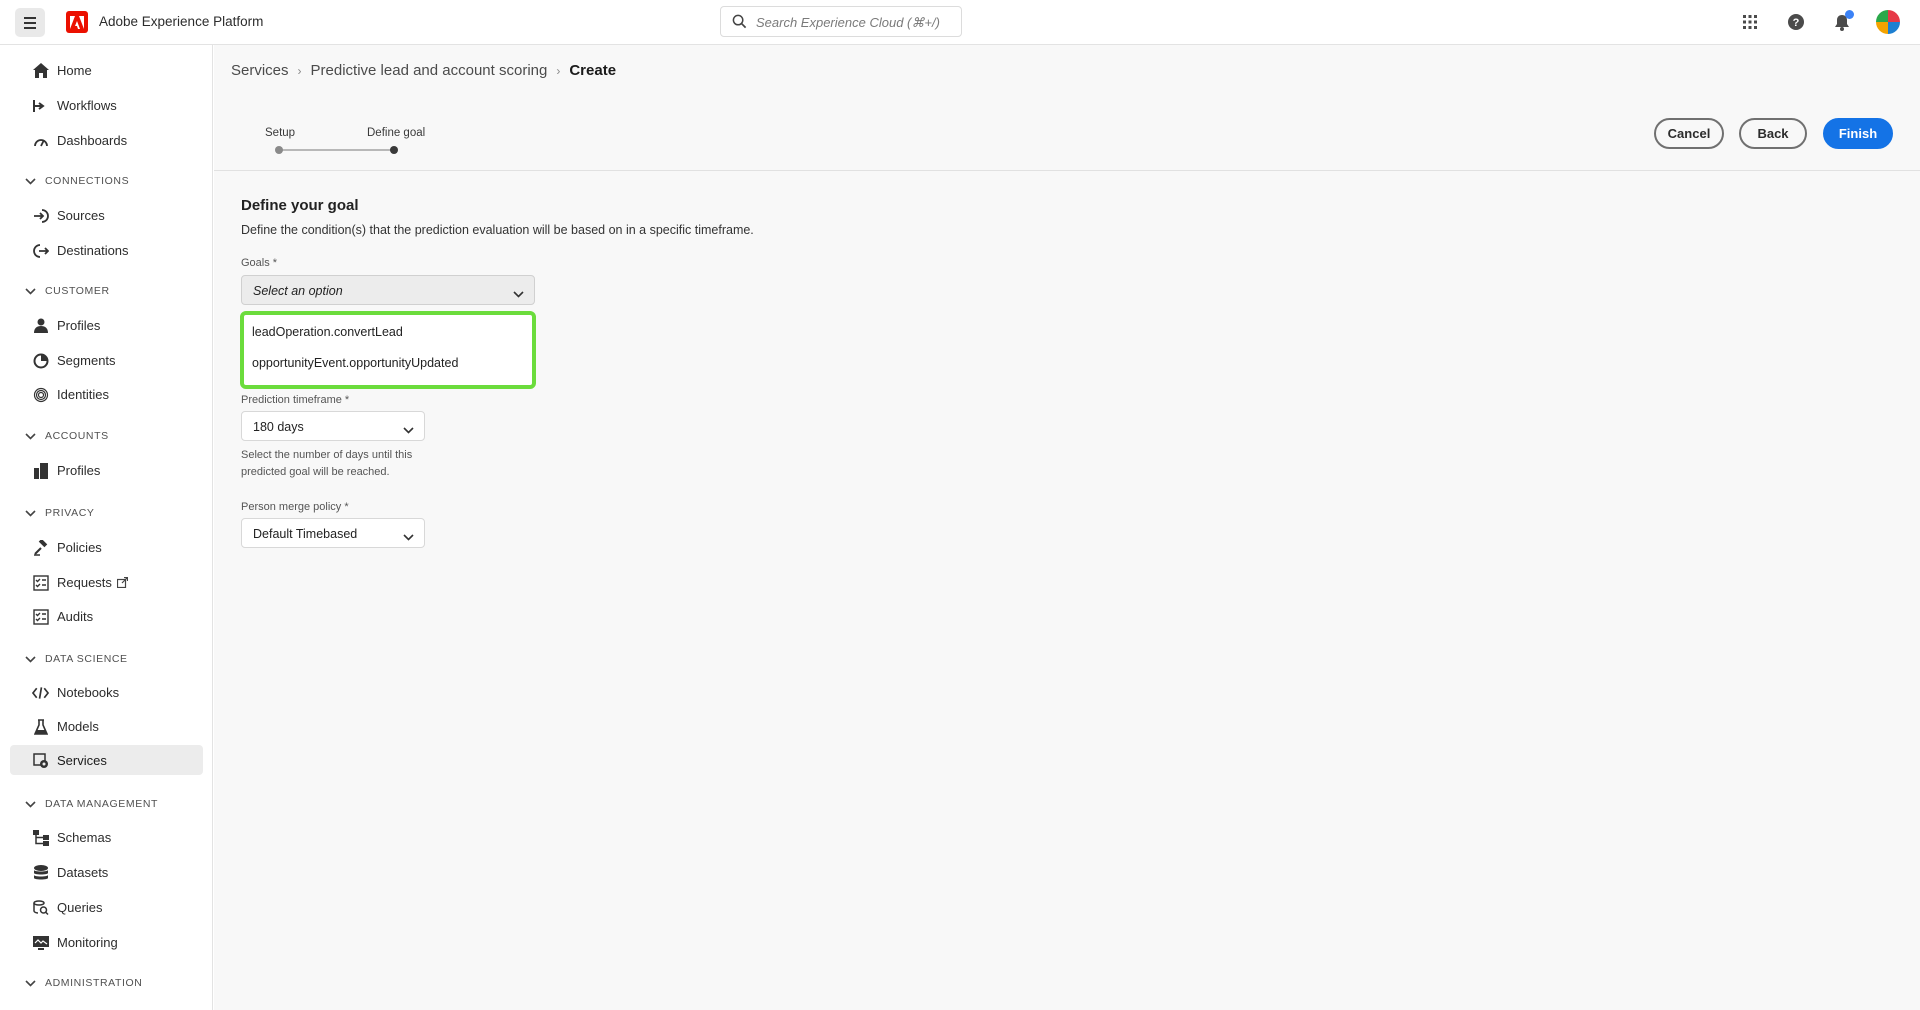 Image resolution: width=1920 pixels, height=1010 pixels. I want to click on nav-requests: Requests, so click(106, 582).